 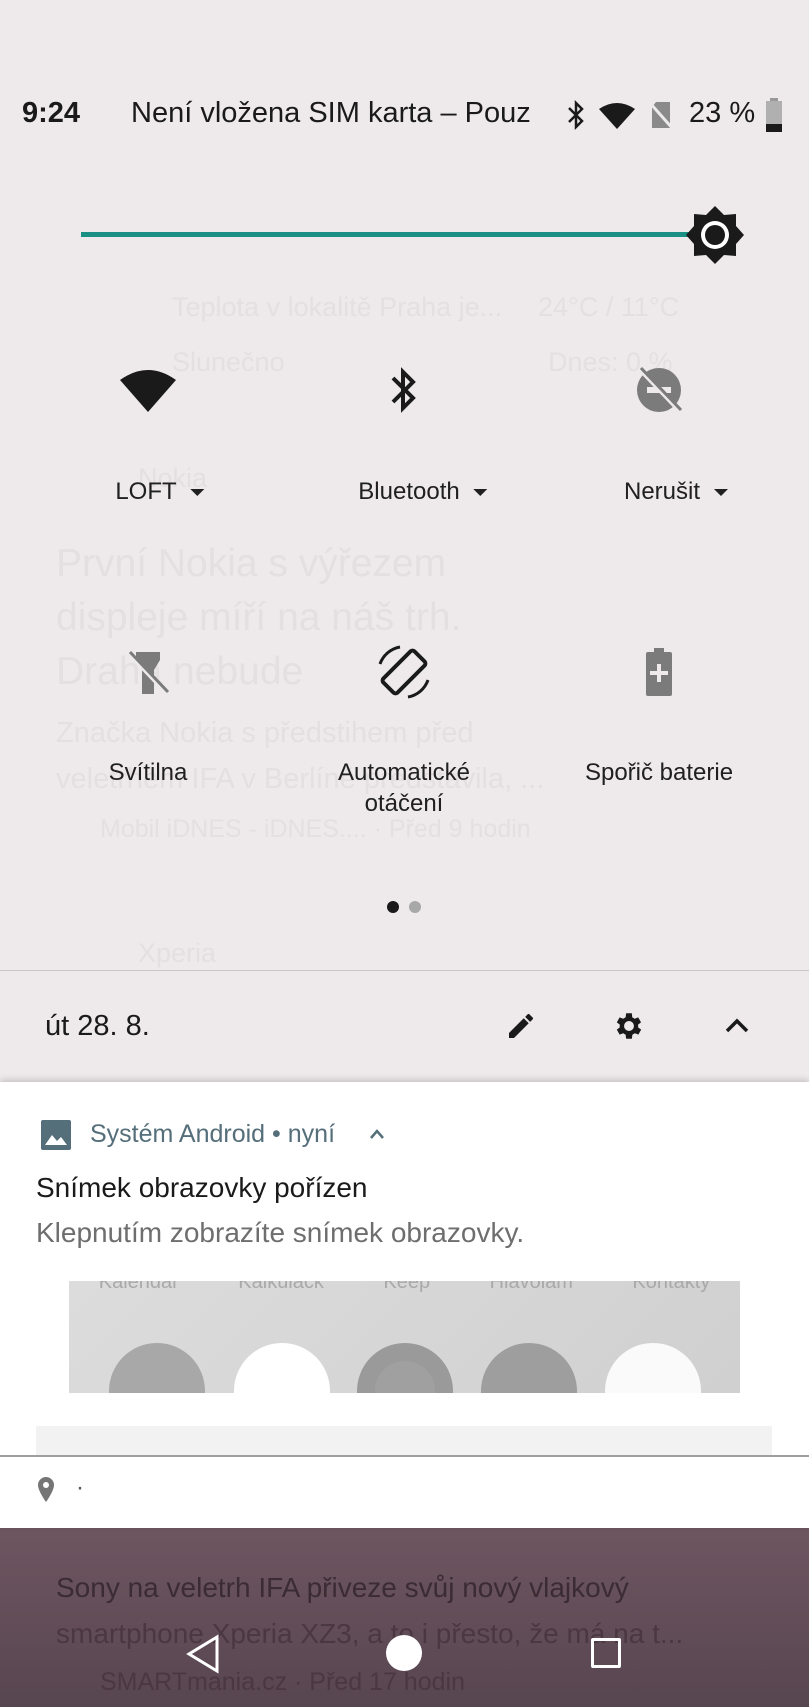 What do you see at coordinates (146, 491) in the screenshot?
I see `label: LOFT` at bounding box center [146, 491].